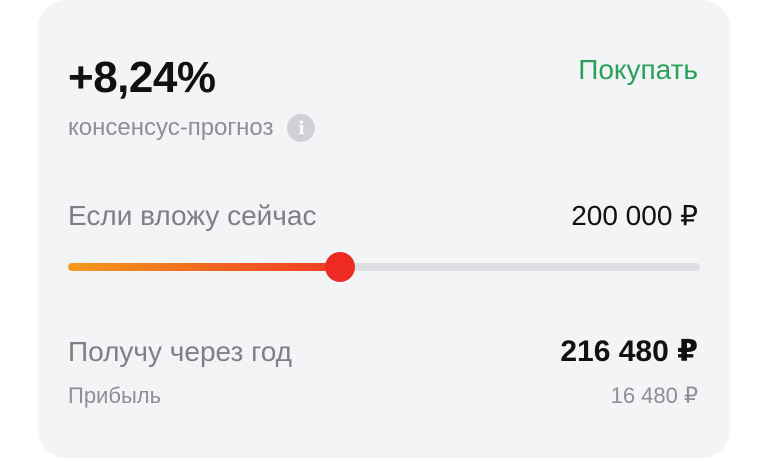 The height and width of the screenshot is (461, 768). I want to click on buy-recommendation: Покупать, so click(638, 69).